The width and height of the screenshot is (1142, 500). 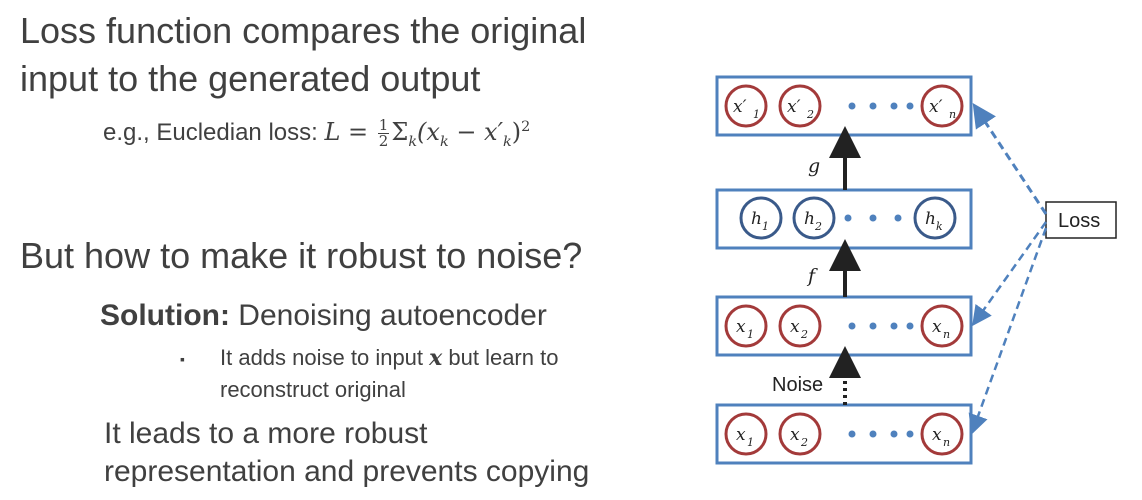 I want to click on hidden-node-2: h 2, so click(x=814, y=218).